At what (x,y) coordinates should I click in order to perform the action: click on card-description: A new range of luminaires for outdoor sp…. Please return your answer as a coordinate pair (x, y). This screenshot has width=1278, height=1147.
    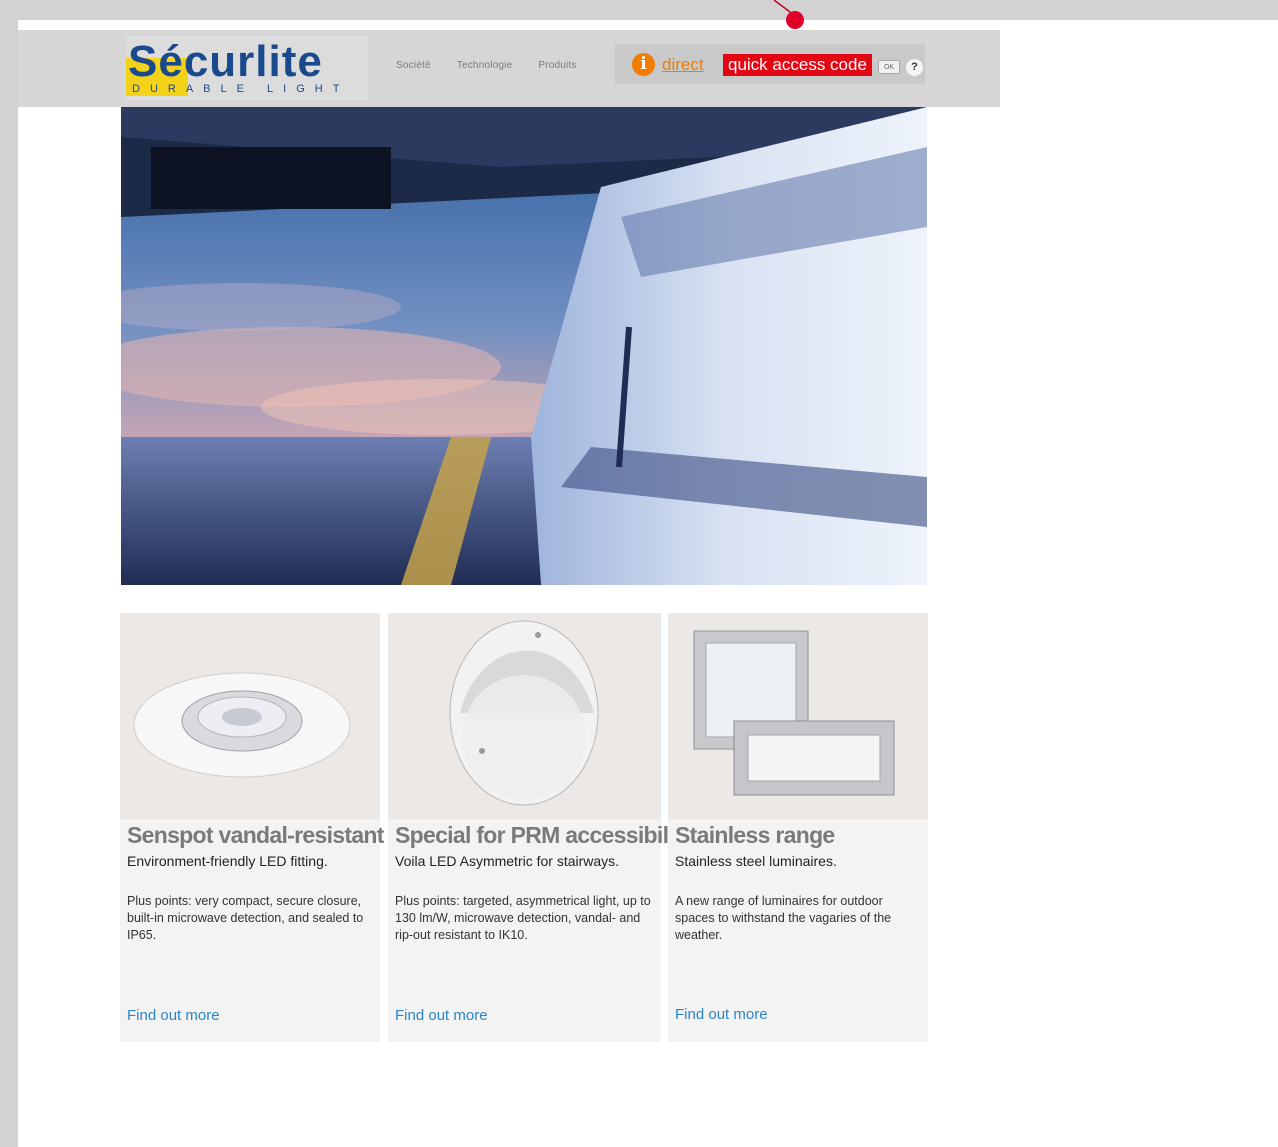
    Looking at the image, I should click on (783, 918).